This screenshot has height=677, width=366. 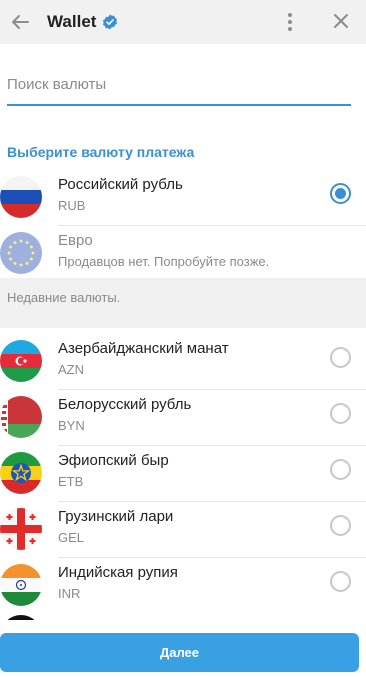 I want to click on azerbaijan-flag-icon, so click(x=21, y=361).